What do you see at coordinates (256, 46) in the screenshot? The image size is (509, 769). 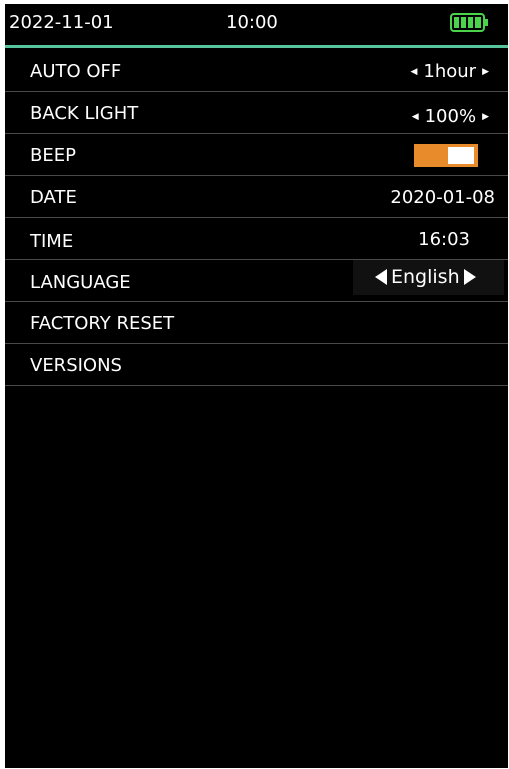 I see `status-divider` at bounding box center [256, 46].